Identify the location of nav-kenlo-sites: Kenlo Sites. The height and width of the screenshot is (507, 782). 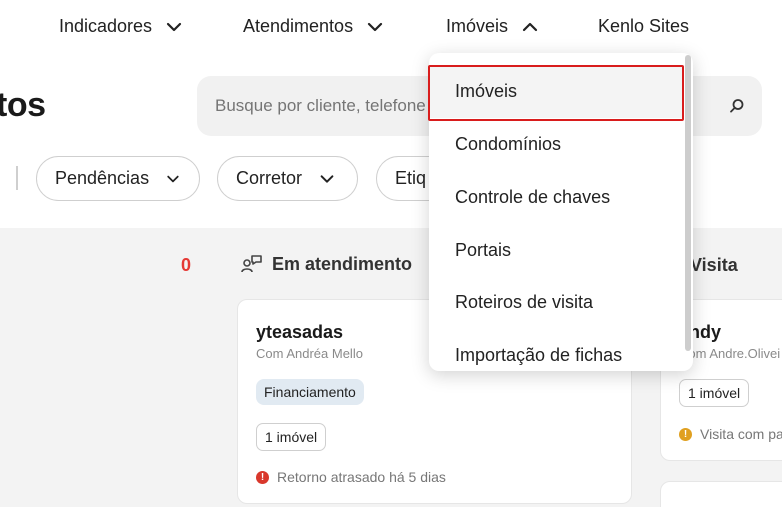
(643, 26).